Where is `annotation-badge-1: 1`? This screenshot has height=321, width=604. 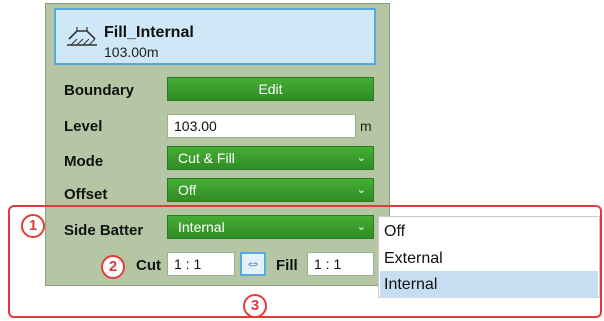
annotation-badge-1: 1 is located at coordinates (33, 226).